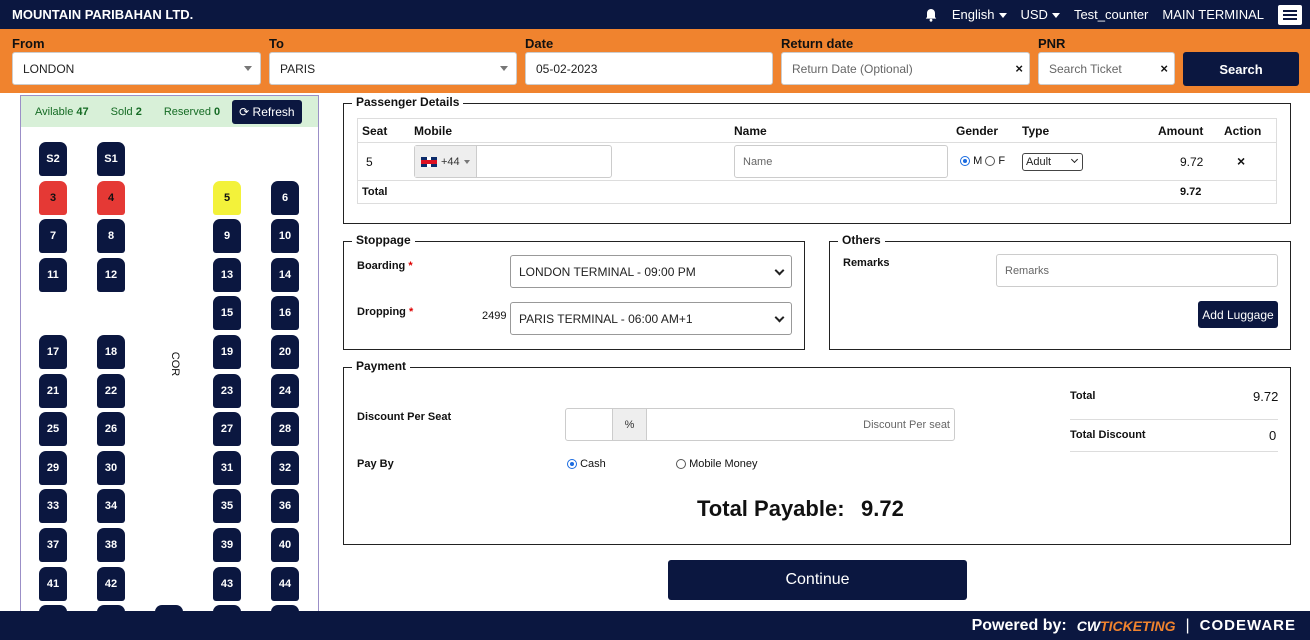  What do you see at coordinates (651, 271) in the screenshot?
I see `boarding-select: LONDON TERMINAL - 09:00 PM` at bounding box center [651, 271].